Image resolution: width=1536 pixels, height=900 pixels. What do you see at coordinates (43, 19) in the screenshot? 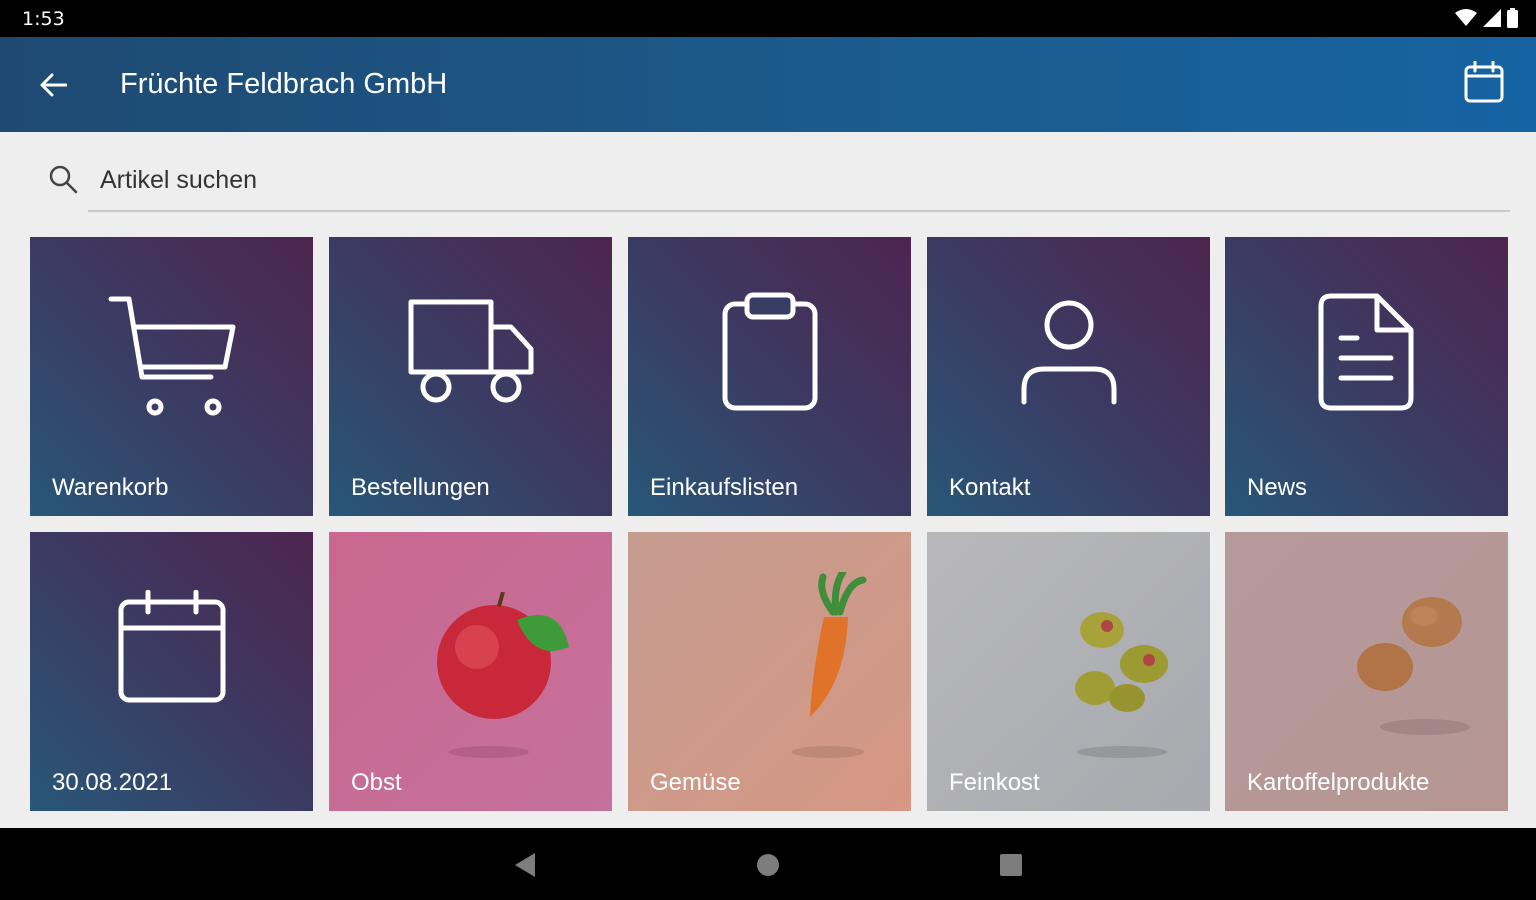
I see `status-time: 1:53` at bounding box center [43, 19].